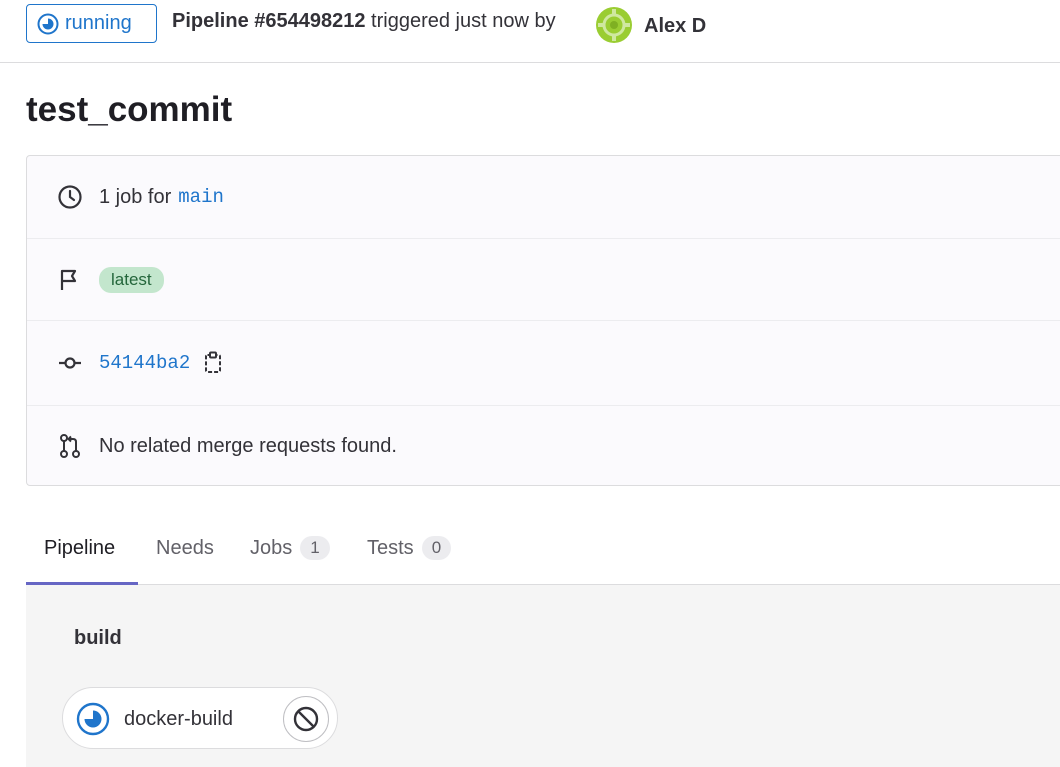  Describe the element at coordinates (436, 548) in the screenshot. I see `tests-count-badge: 0` at that location.